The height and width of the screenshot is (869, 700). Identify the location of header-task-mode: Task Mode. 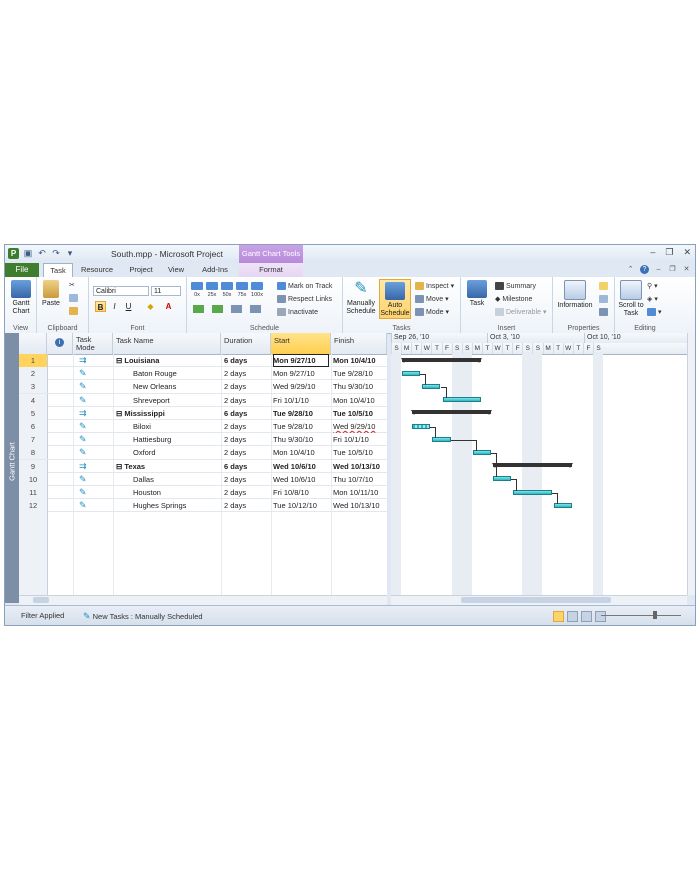
(93, 343).